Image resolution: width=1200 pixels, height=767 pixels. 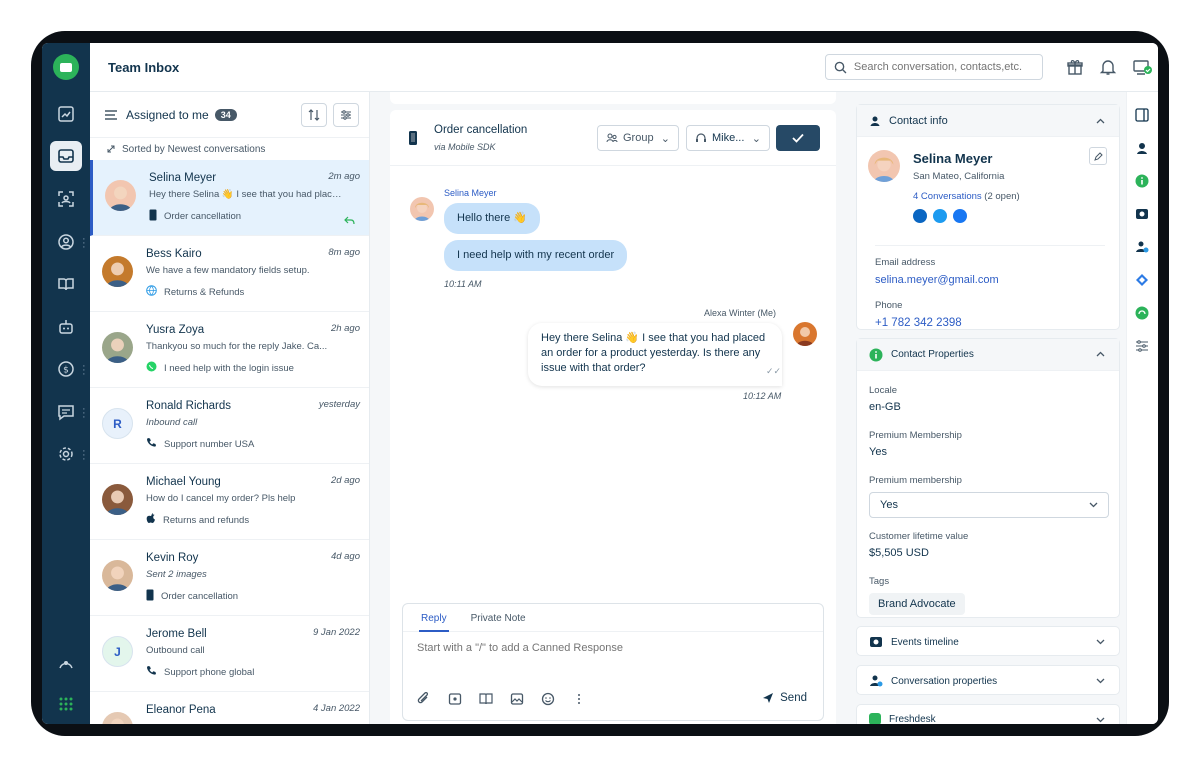 I want to click on linkedin-icon, so click(x=920, y=216).